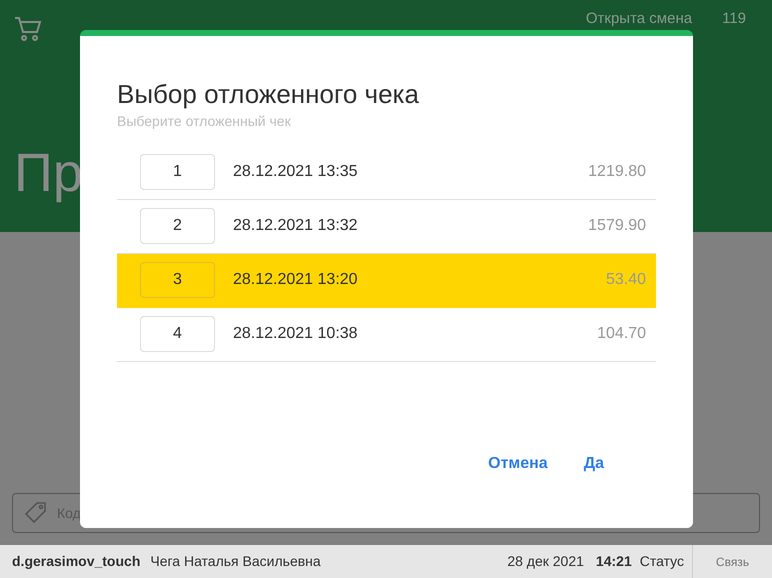  Describe the element at coordinates (662, 561) in the screenshot. I see `status-text: Статус` at that location.